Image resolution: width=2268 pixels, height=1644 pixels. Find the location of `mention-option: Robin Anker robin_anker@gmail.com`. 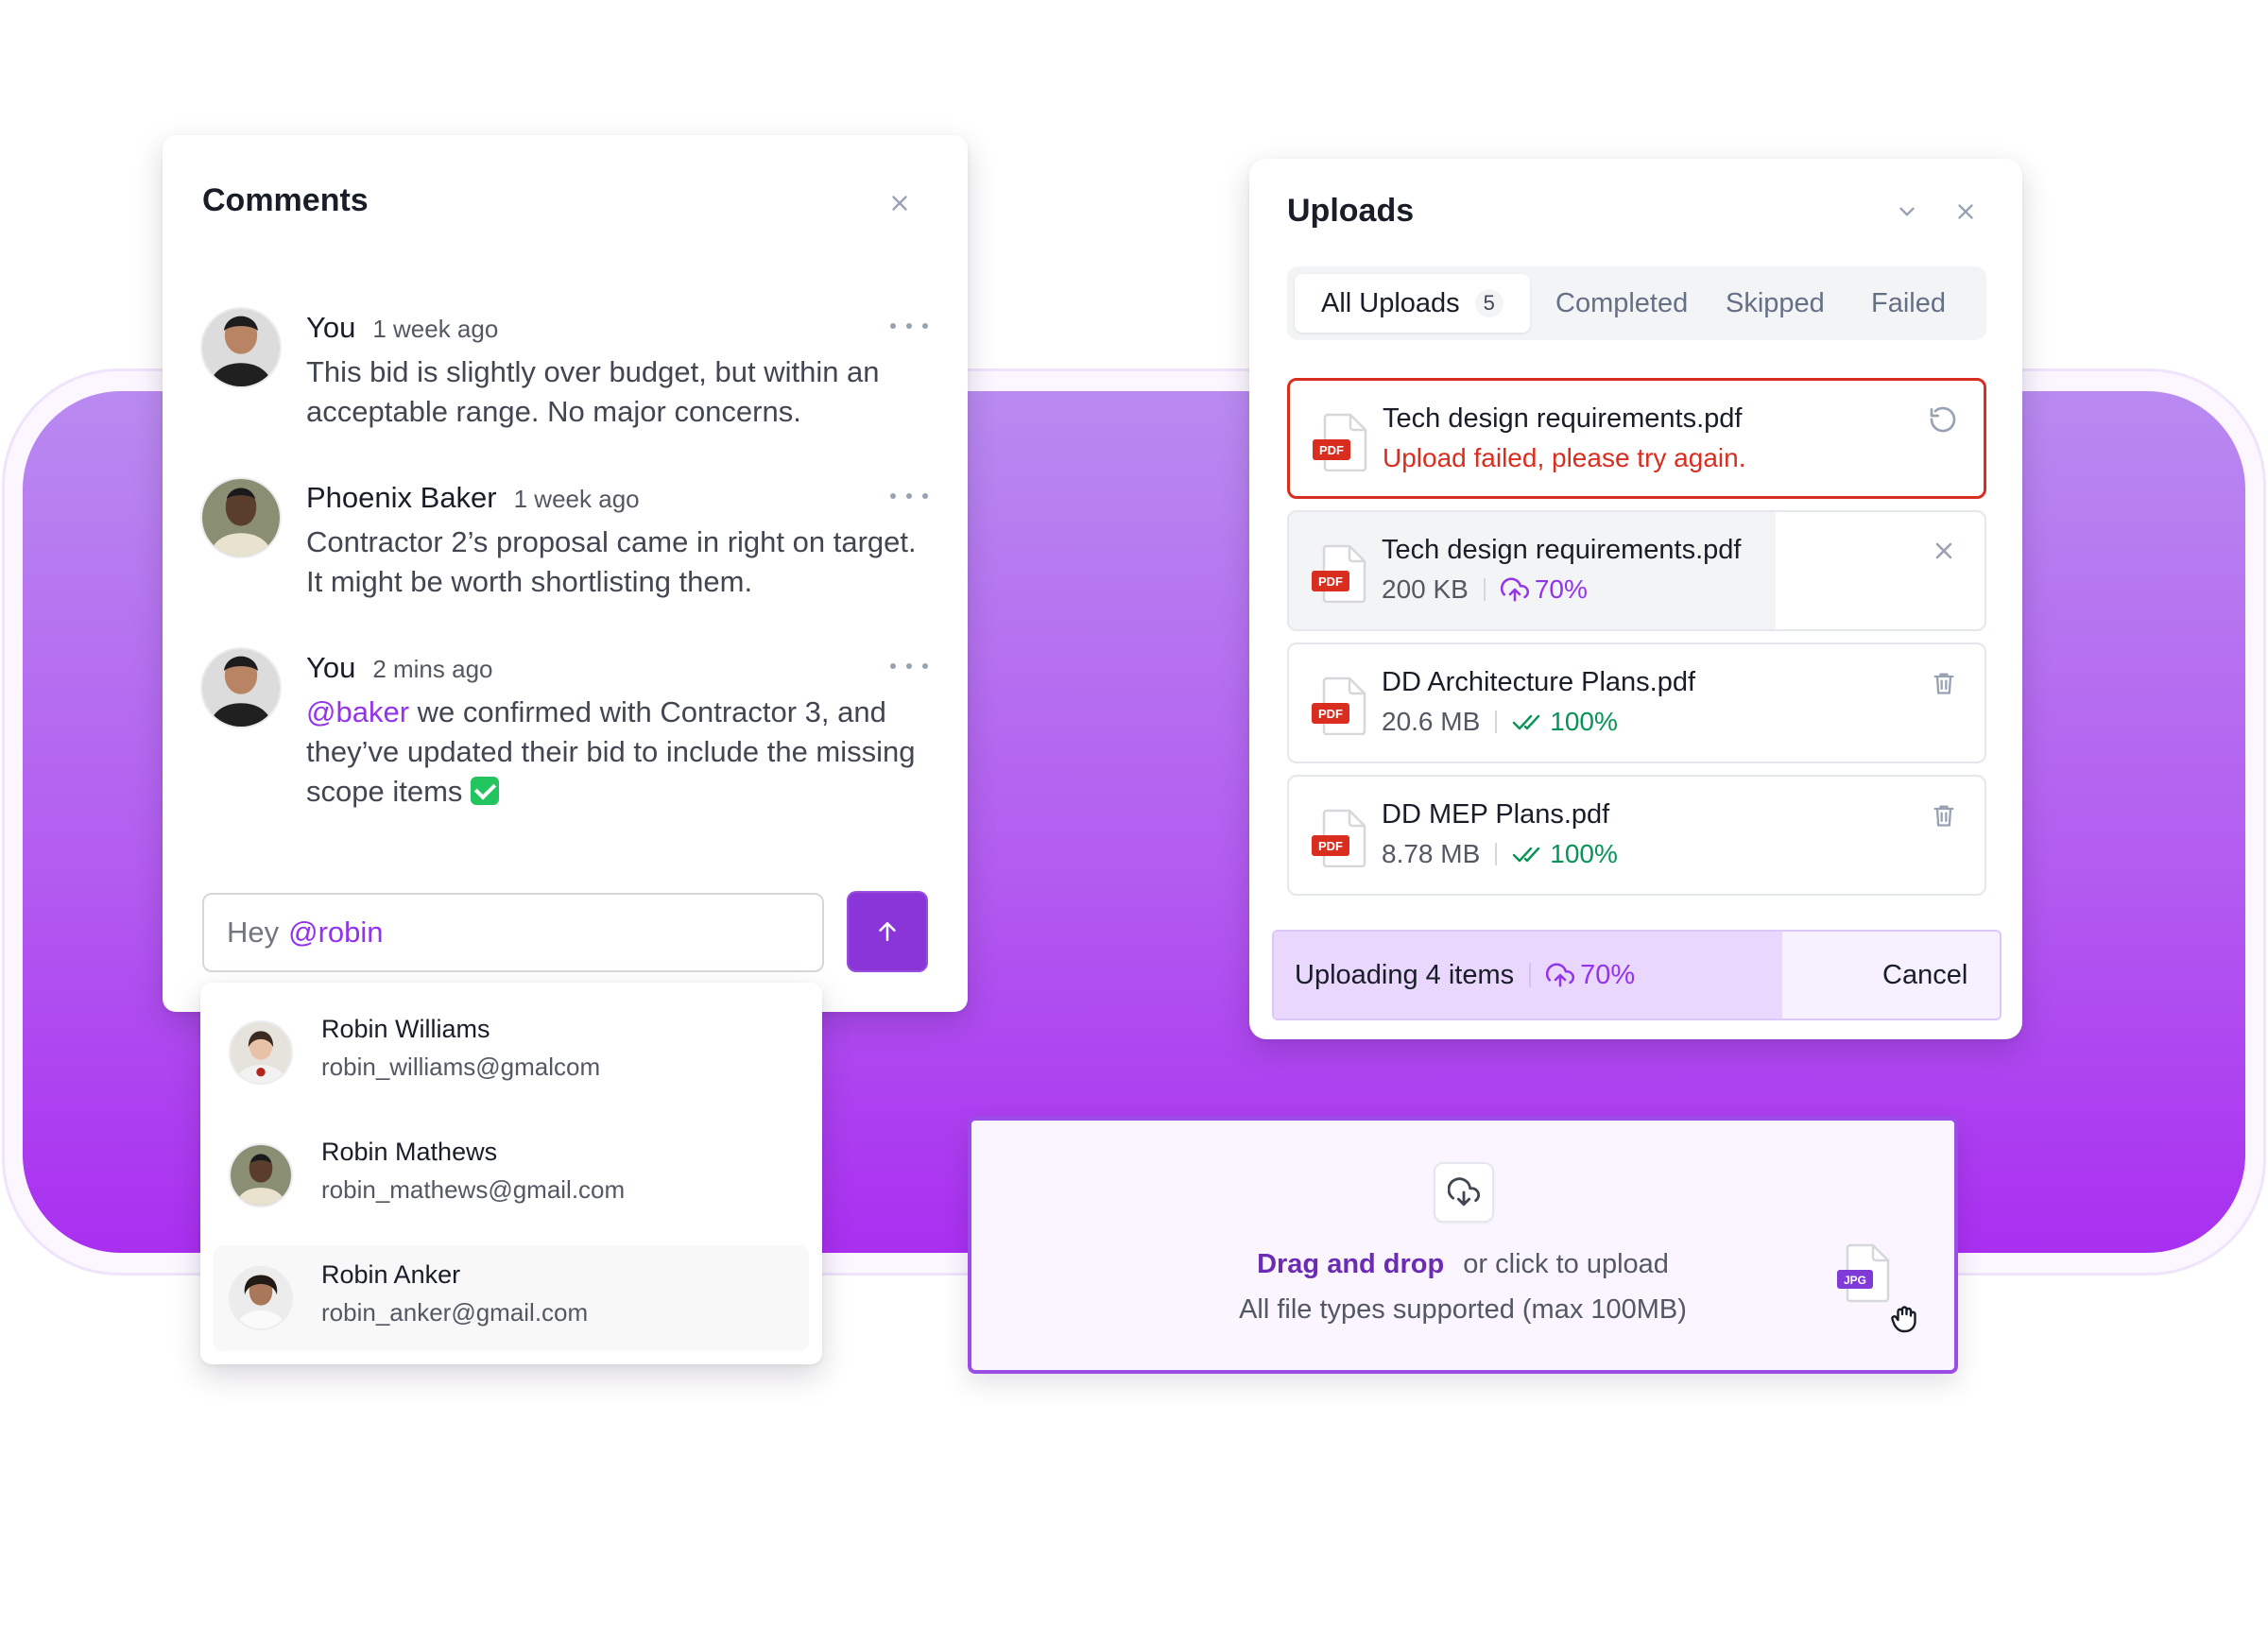

mention-option: Robin Anker robin_anker@gmail.com is located at coordinates (511, 1298).